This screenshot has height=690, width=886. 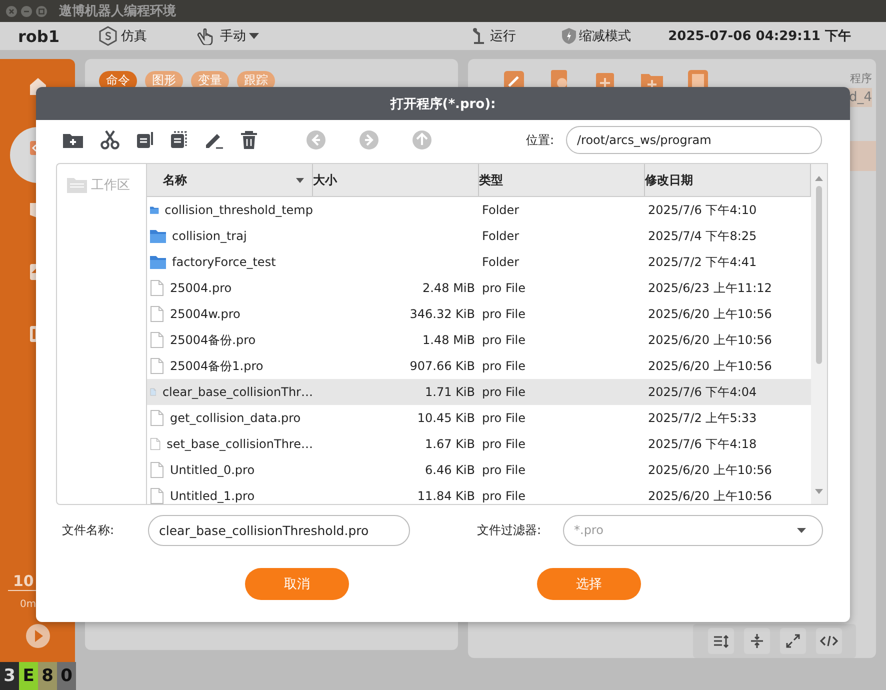 I want to click on location-field: /root/arcs_ws/program, so click(x=694, y=140).